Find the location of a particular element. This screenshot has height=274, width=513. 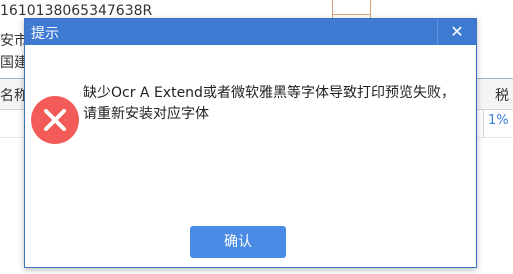

error-icon is located at coordinates (55, 120).